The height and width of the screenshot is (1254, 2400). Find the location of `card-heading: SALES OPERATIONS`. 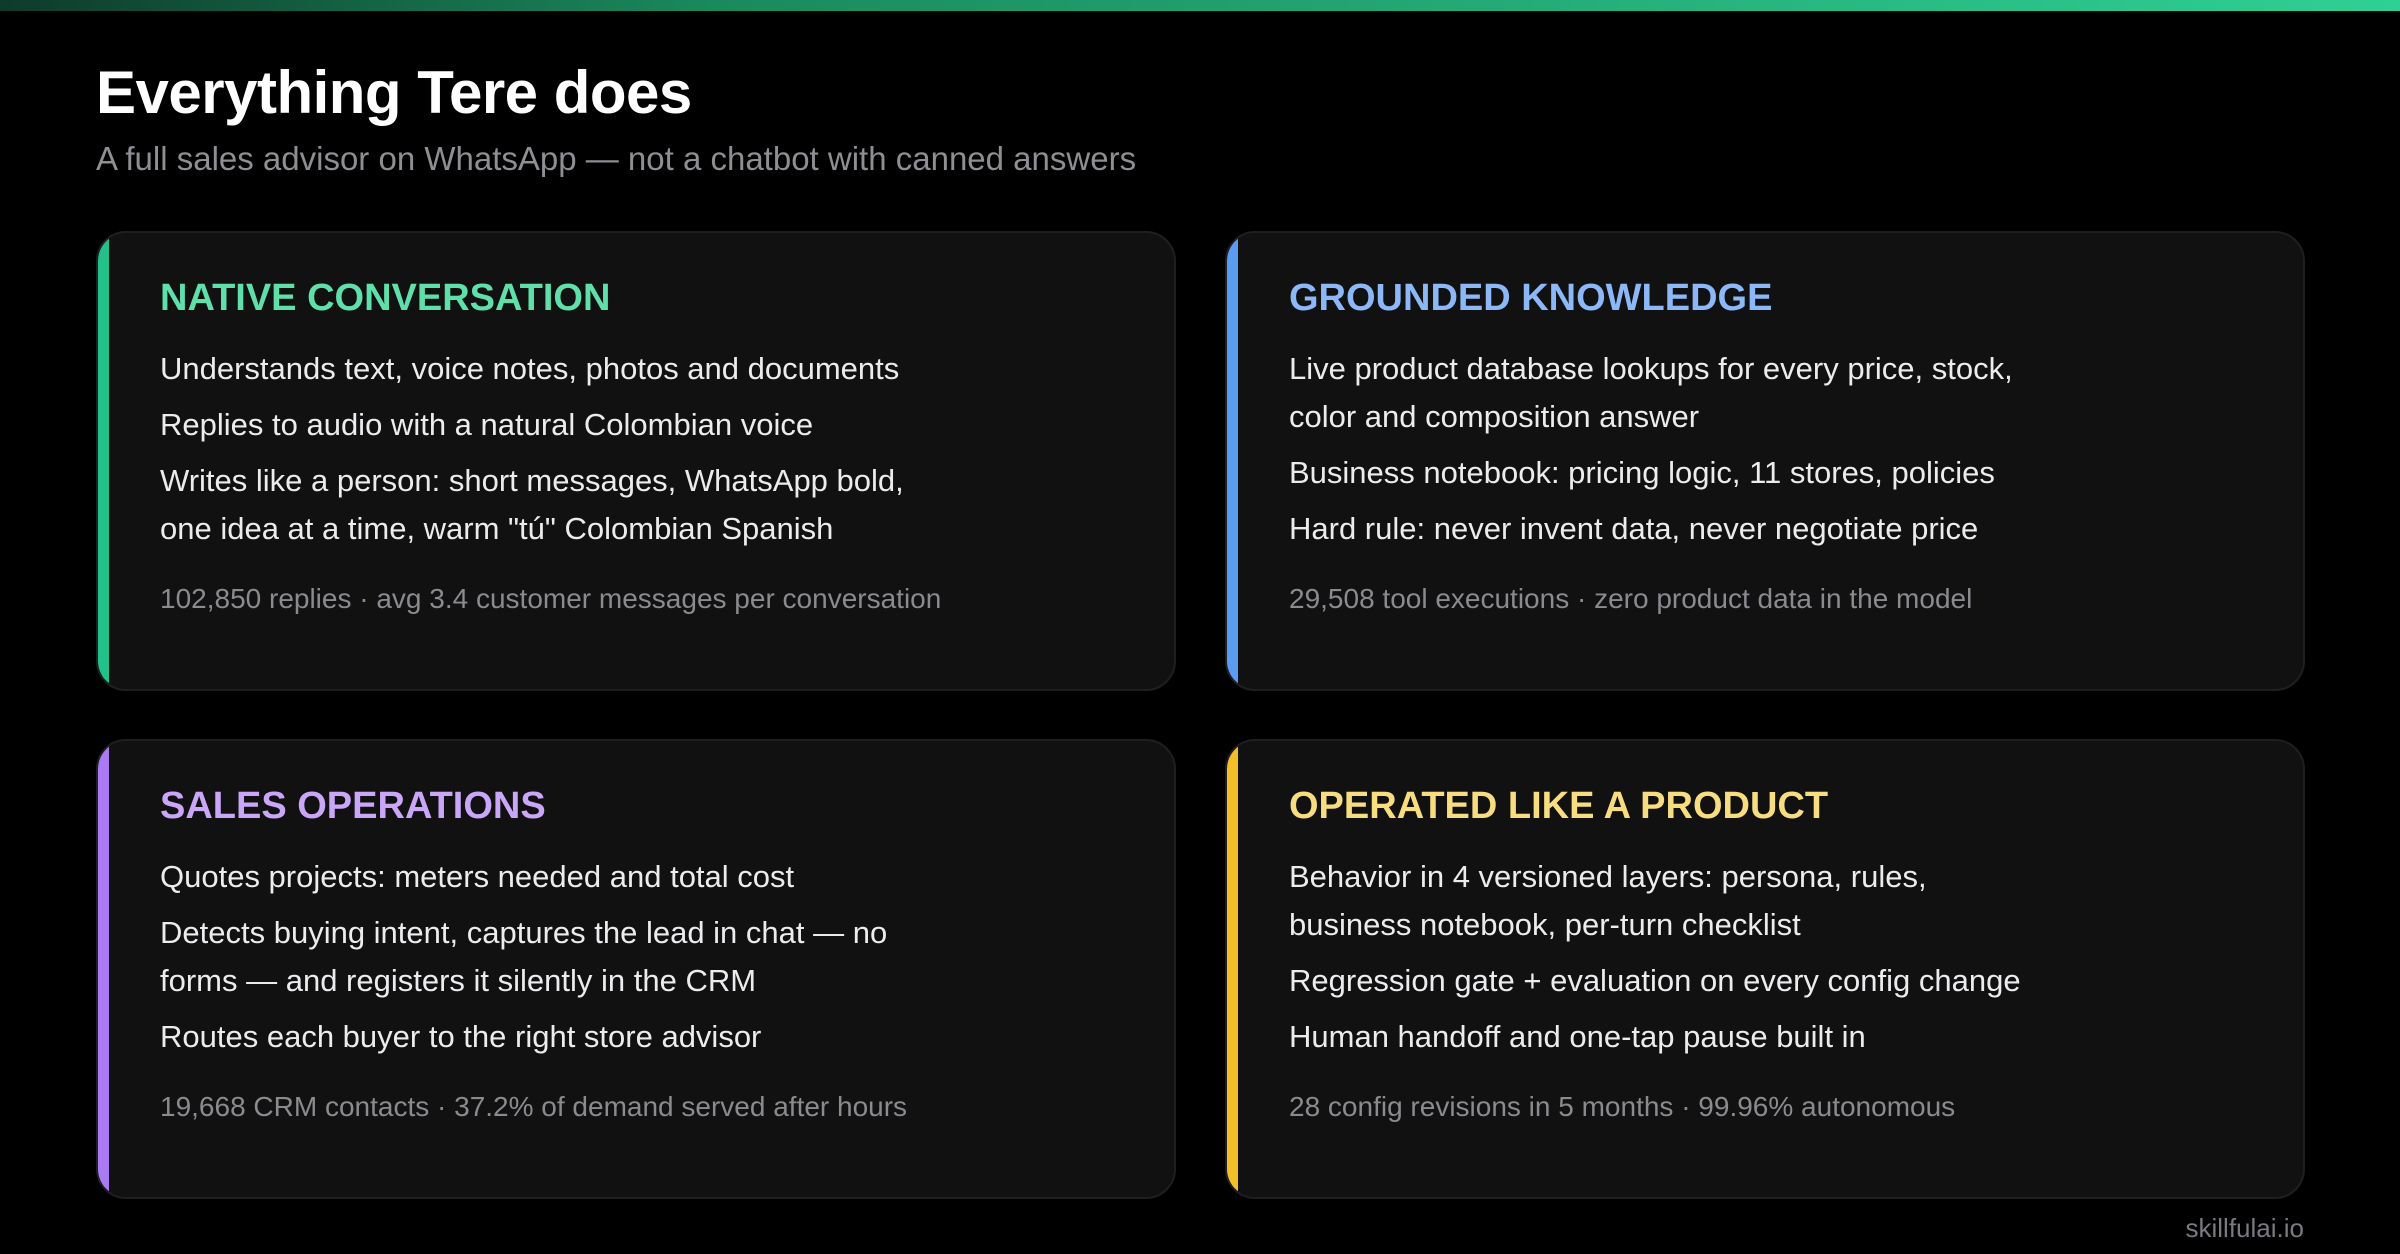

card-heading: SALES OPERATIONS is located at coordinates (353, 806).